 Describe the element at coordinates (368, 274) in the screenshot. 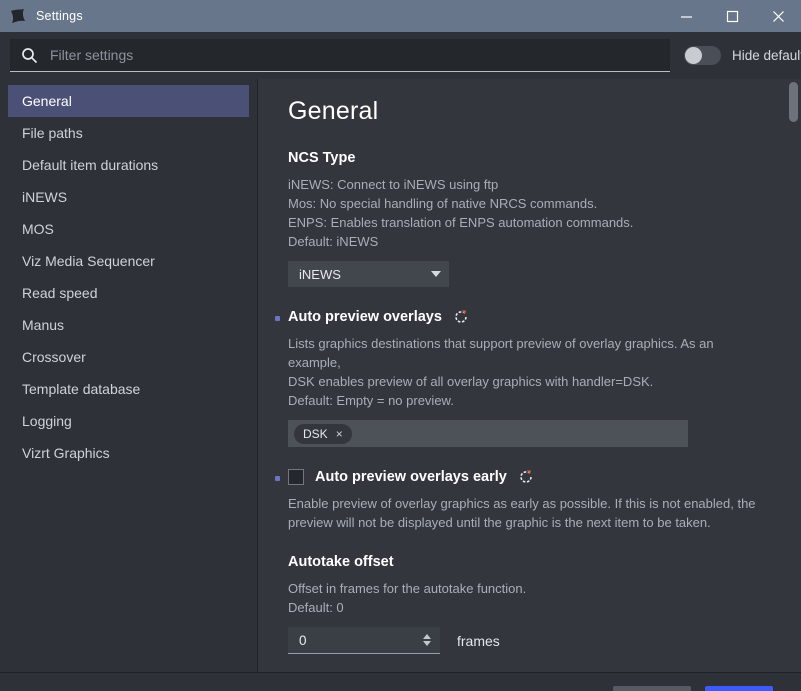

I see `ncs-type-select: iNEWS` at that location.